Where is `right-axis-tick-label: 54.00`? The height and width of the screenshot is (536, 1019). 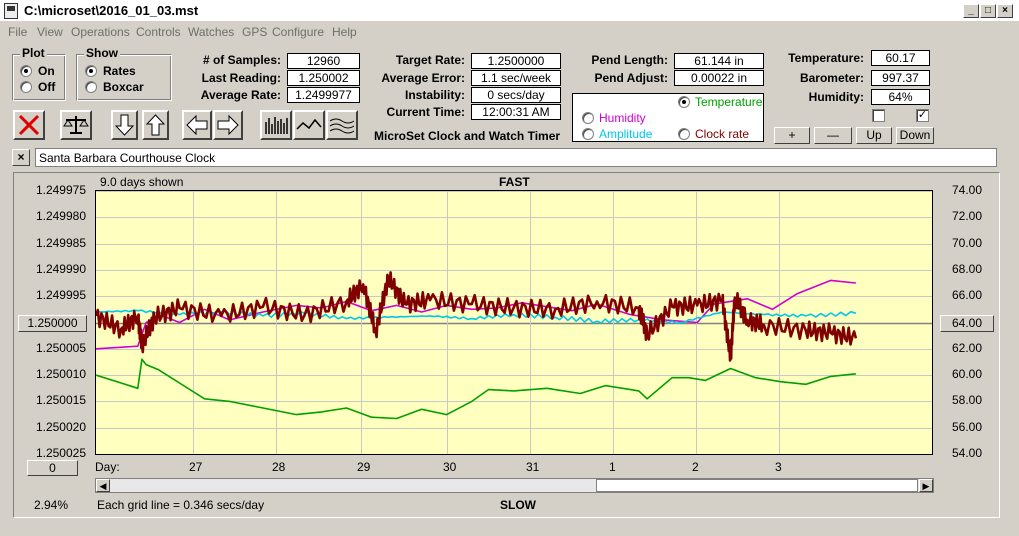
right-axis-tick-label: 54.00 is located at coordinates (966, 453).